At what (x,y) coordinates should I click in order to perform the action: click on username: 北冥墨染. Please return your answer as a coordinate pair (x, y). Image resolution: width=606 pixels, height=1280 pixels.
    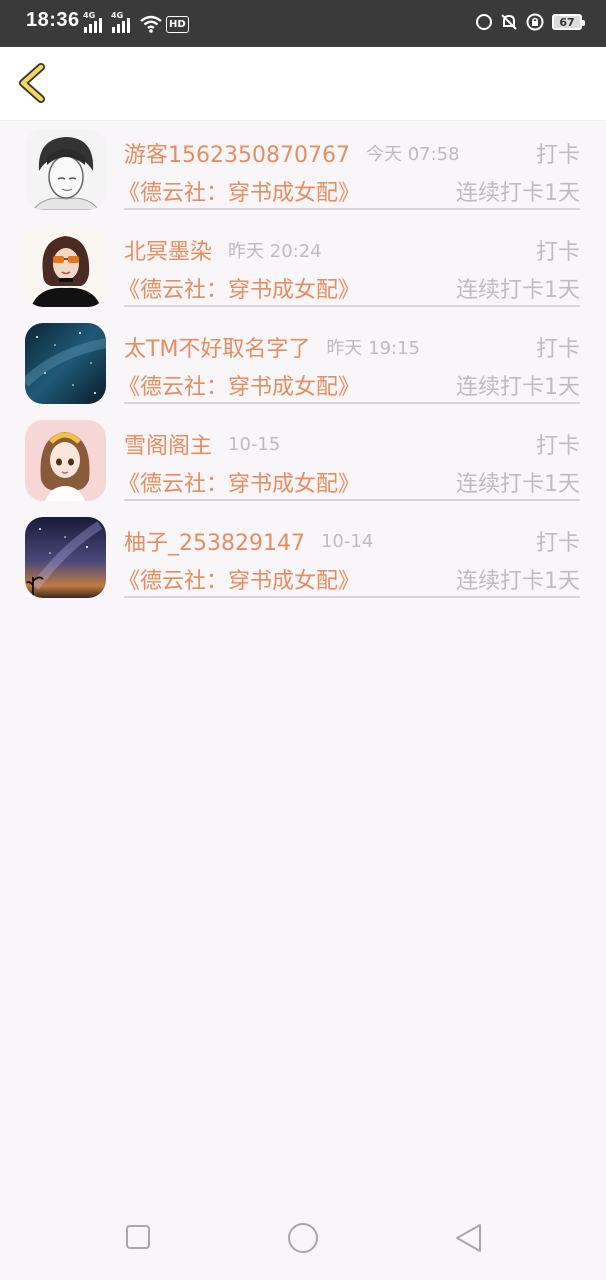
    Looking at the image, I should click on (168, 250).